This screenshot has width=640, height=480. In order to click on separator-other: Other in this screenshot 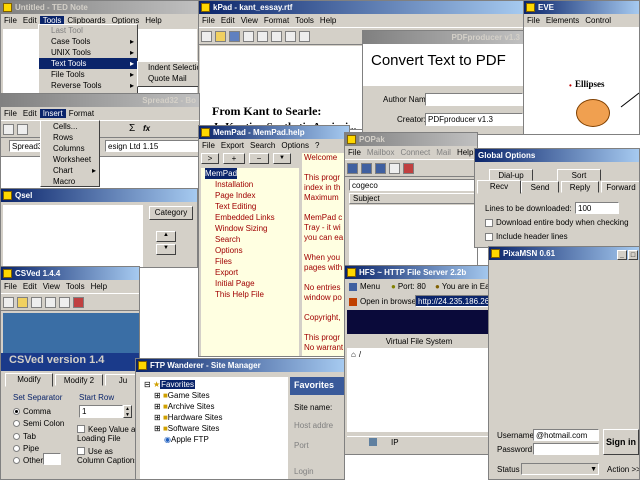, I will do `click(28, 460)`.